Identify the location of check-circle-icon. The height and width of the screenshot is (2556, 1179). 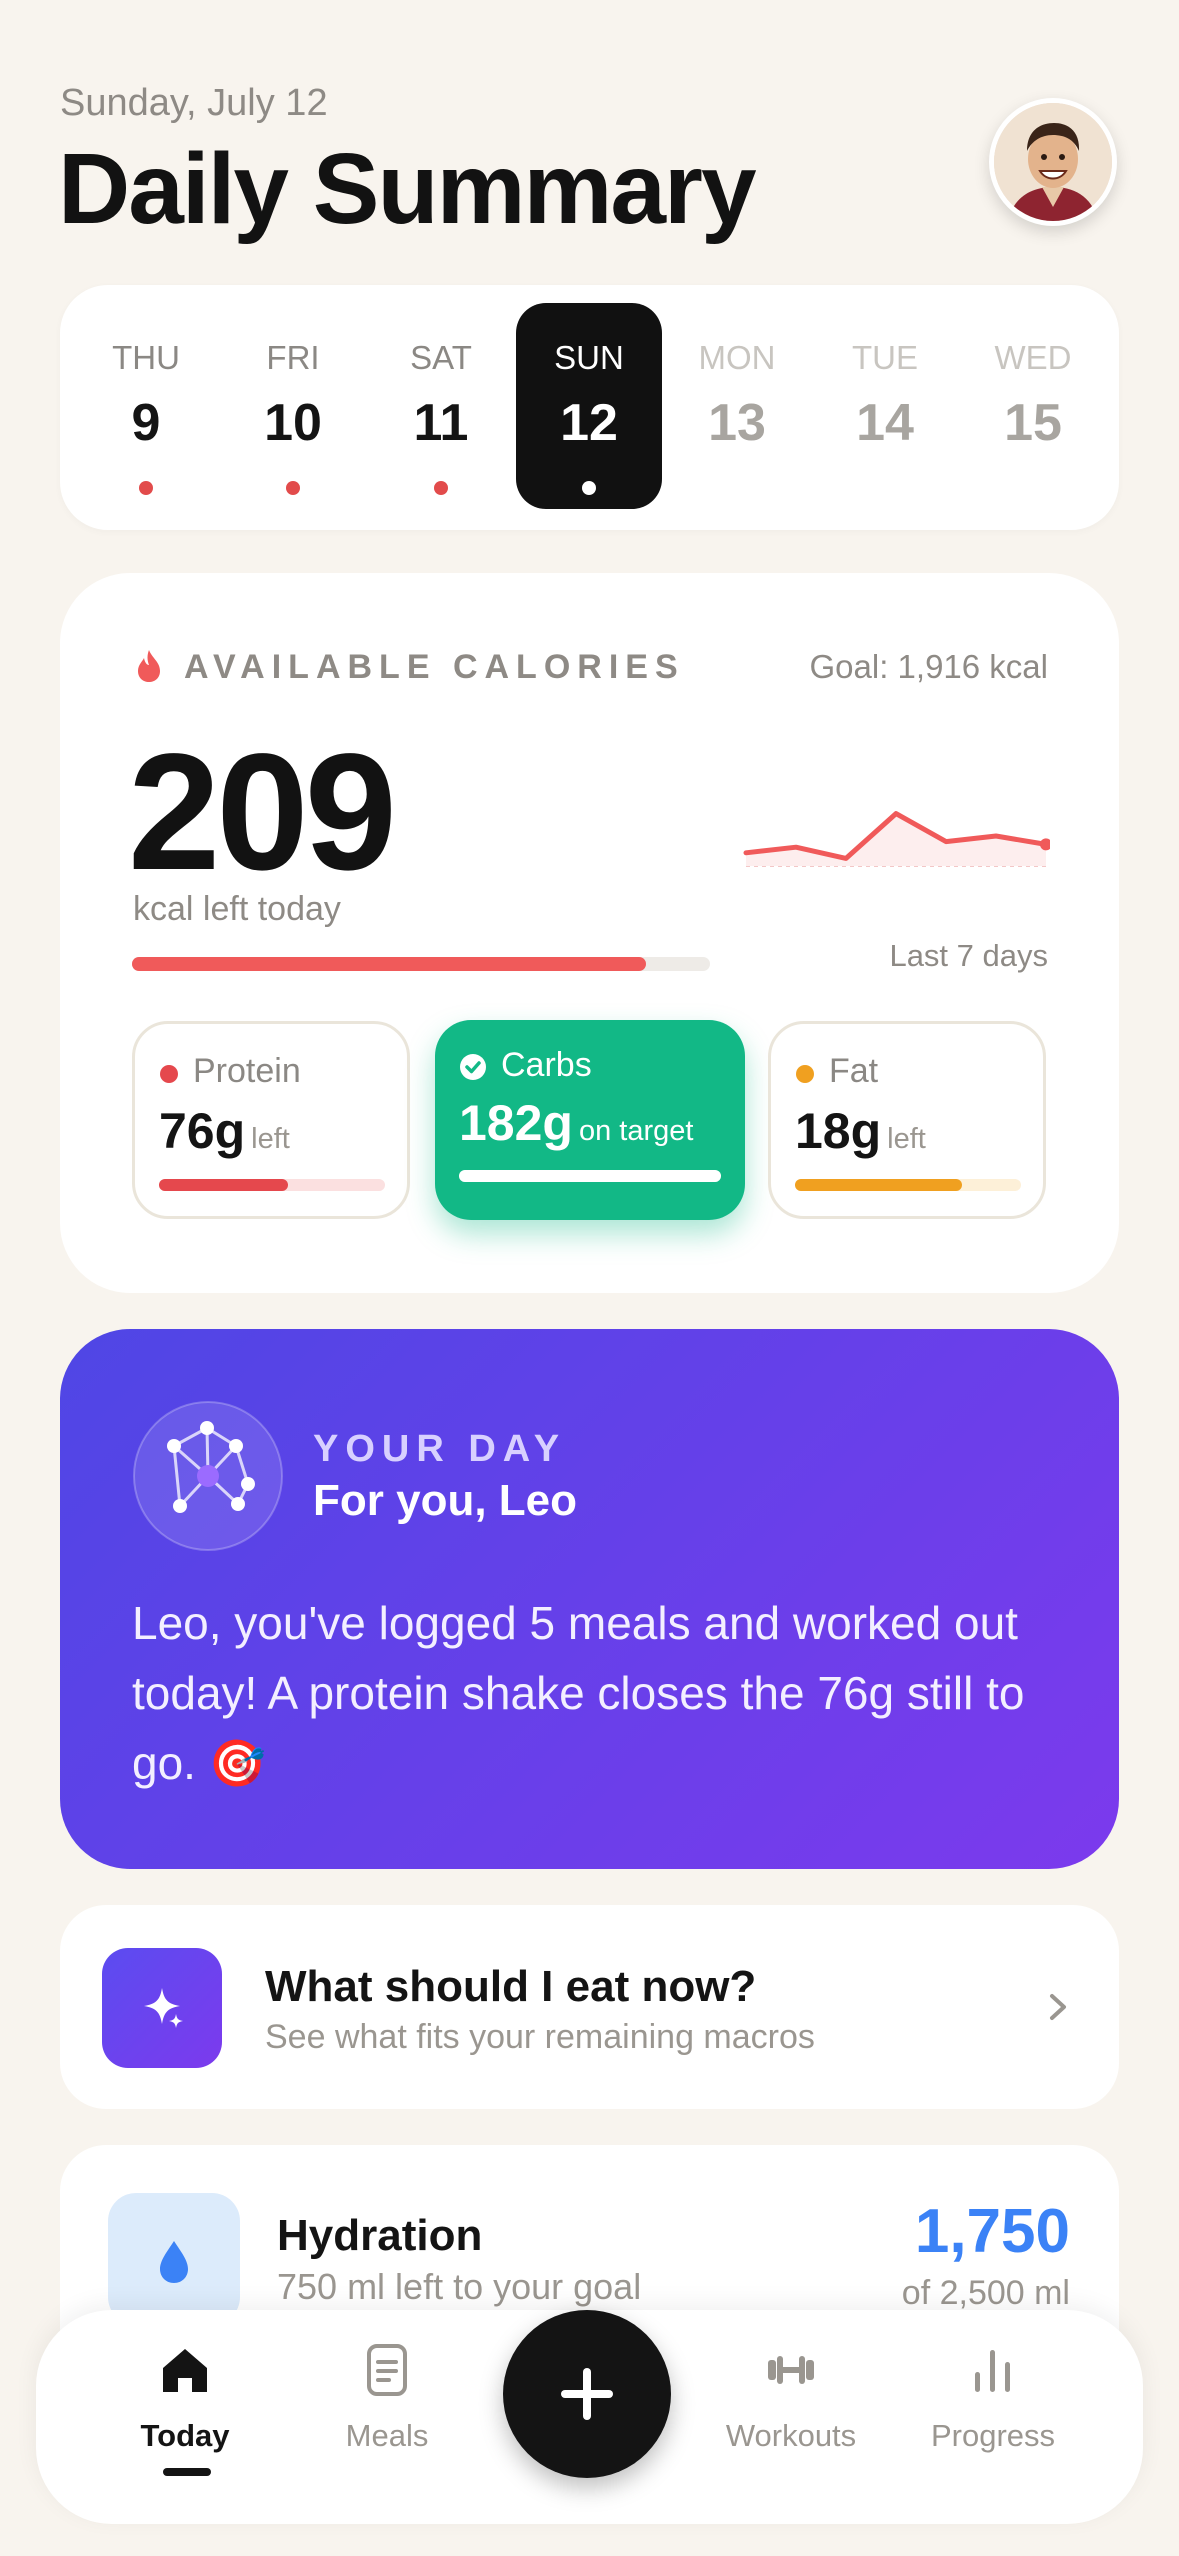
(473, 1067).